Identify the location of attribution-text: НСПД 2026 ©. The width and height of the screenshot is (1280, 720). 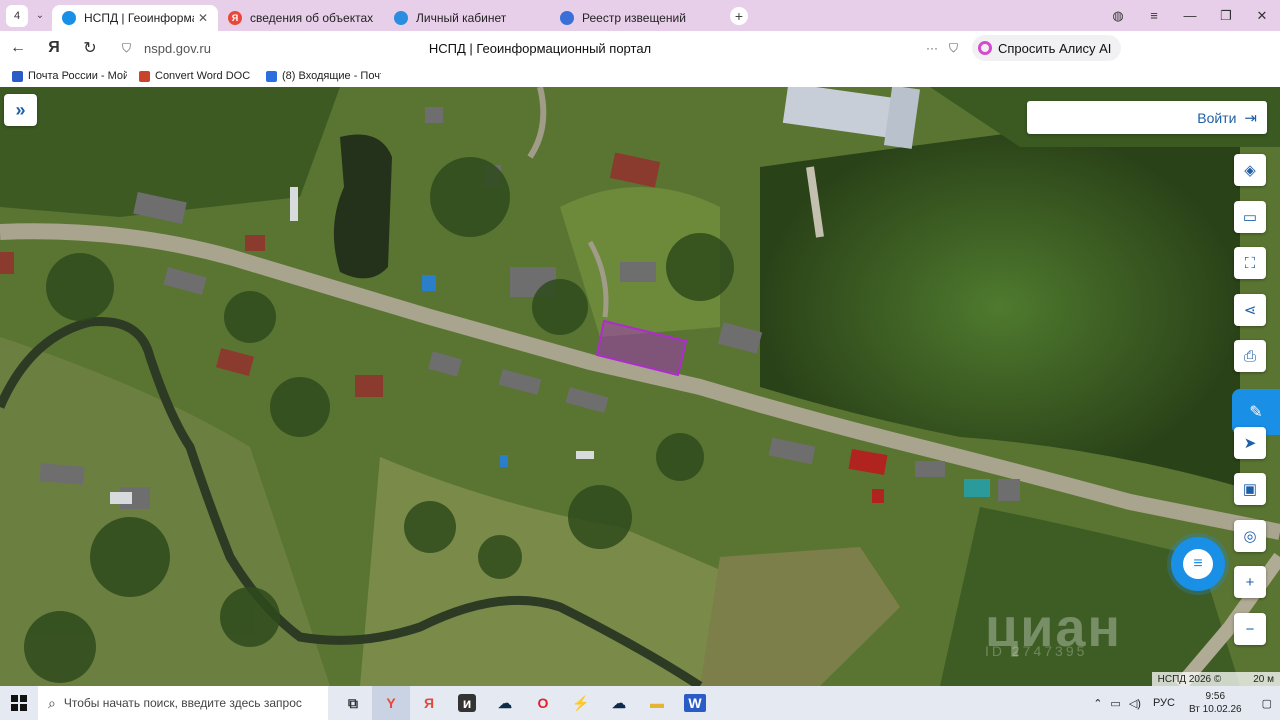
(1189, 679).